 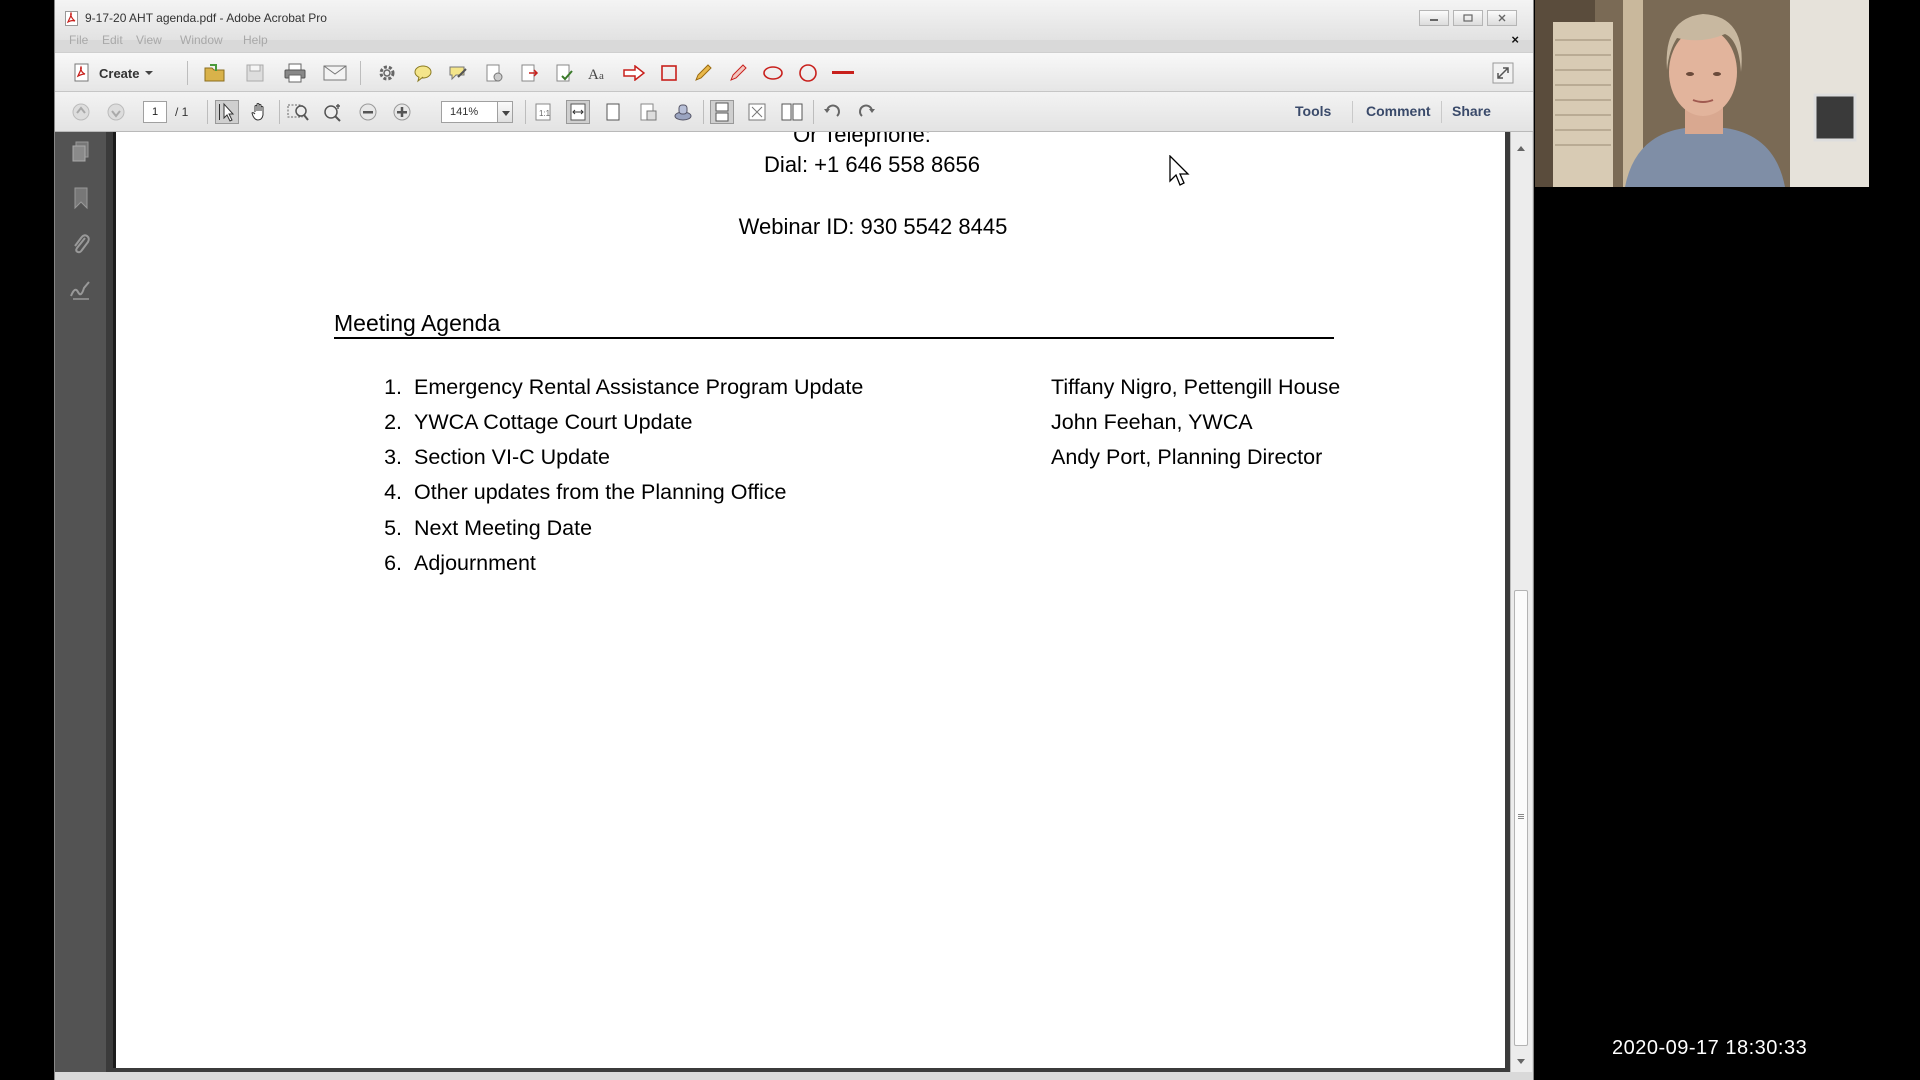 What do you see at coordinates (81, 152) in the screenshot?
I see `page-thumbnails-icon` at bounding box center [81, 152].